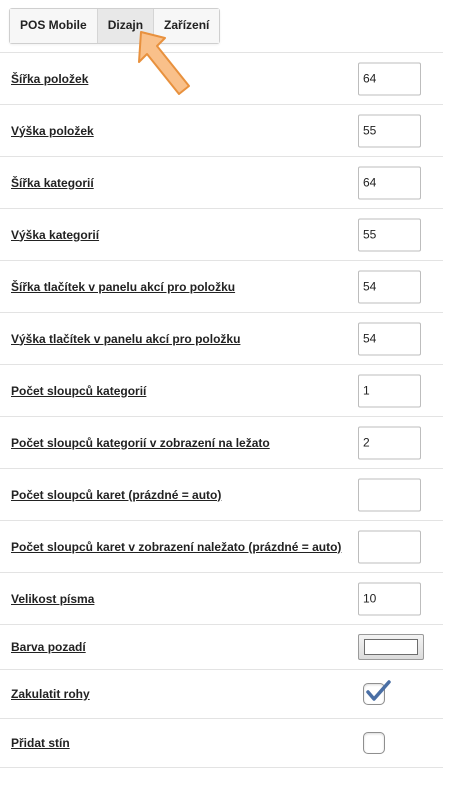 The height and width of the screenshot is (789, 457). What do you see at coordinates (79, 390) in the screenshot?
I see `category-columns-label: Počet sloupců kategorií` at bounding box center [79, 390].